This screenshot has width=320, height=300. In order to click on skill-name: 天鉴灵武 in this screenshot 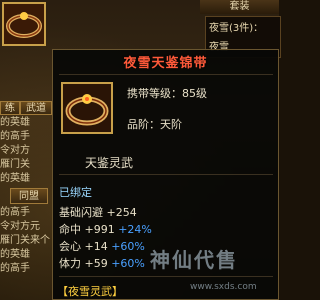, I will do `click(109, 163)`.